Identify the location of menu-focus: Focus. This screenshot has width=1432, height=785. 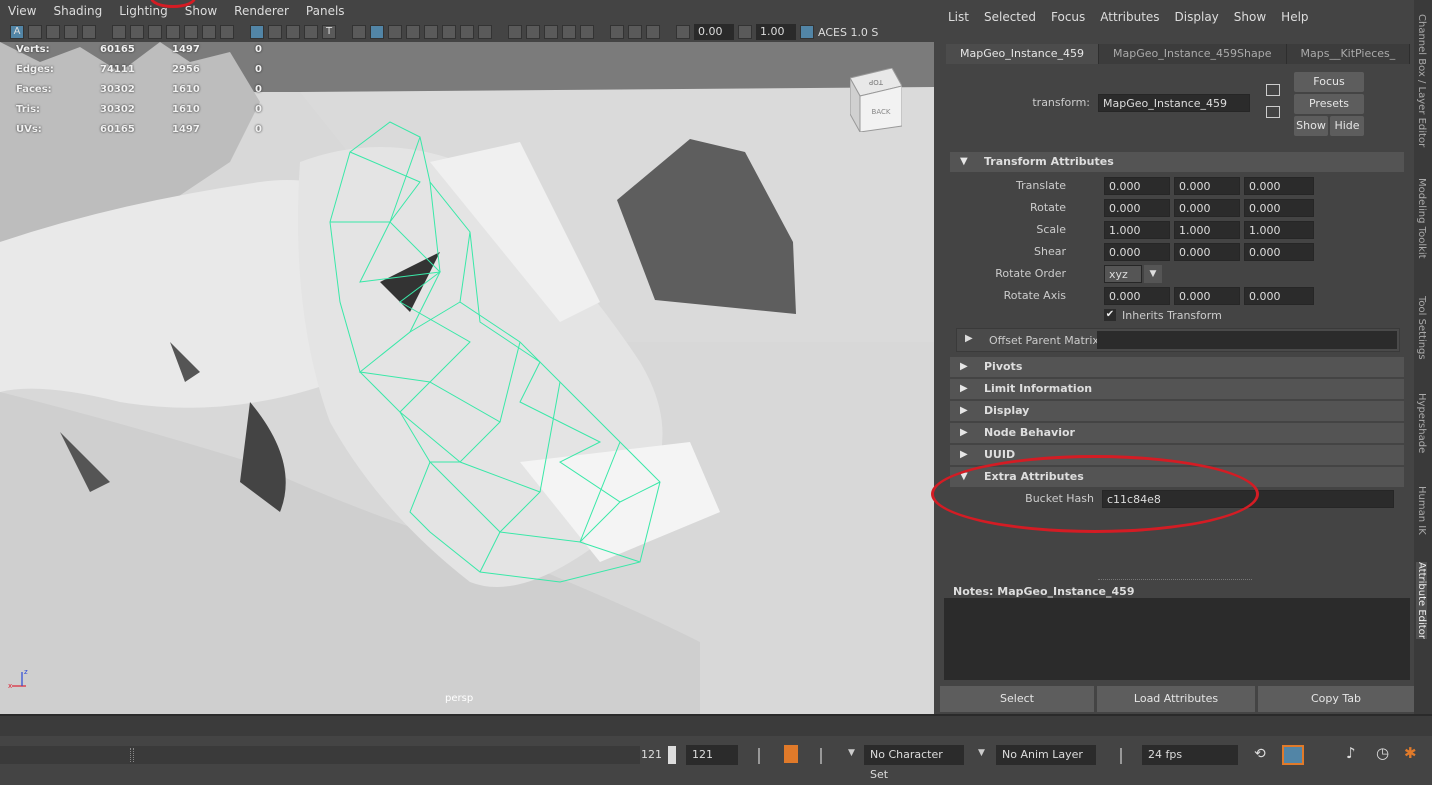
(1068, 17).